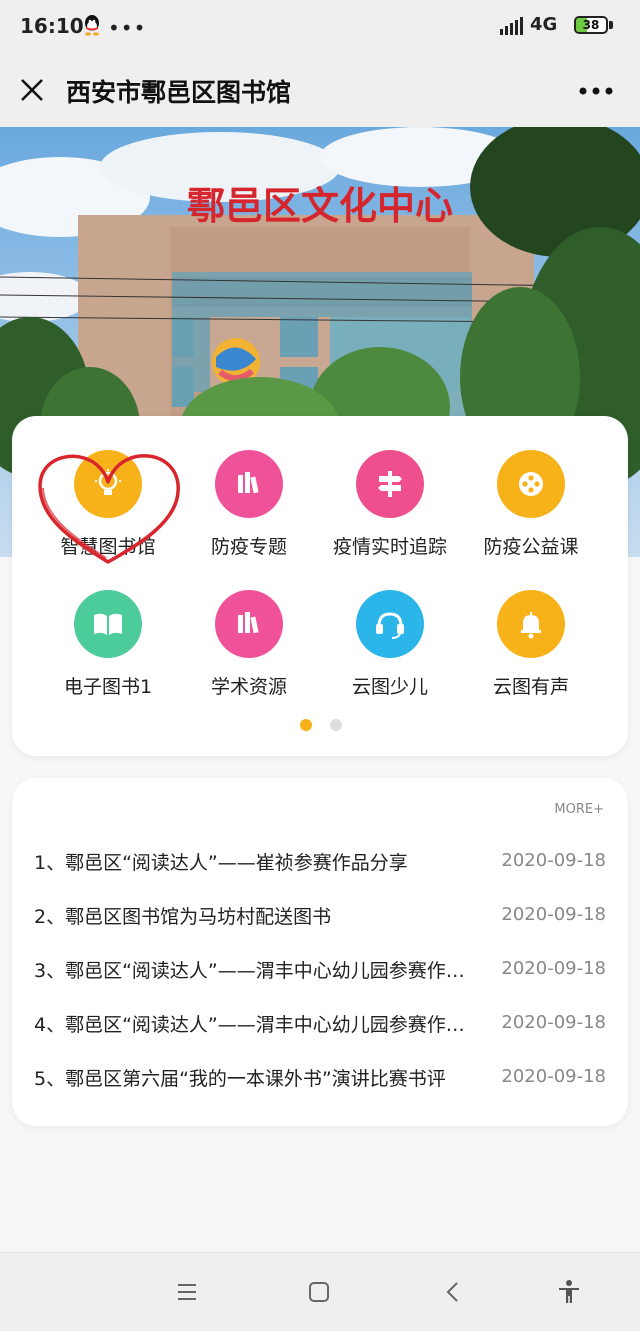  I want to click on page-title: 西安市鄠邑区图书馆, so click(179, 92).